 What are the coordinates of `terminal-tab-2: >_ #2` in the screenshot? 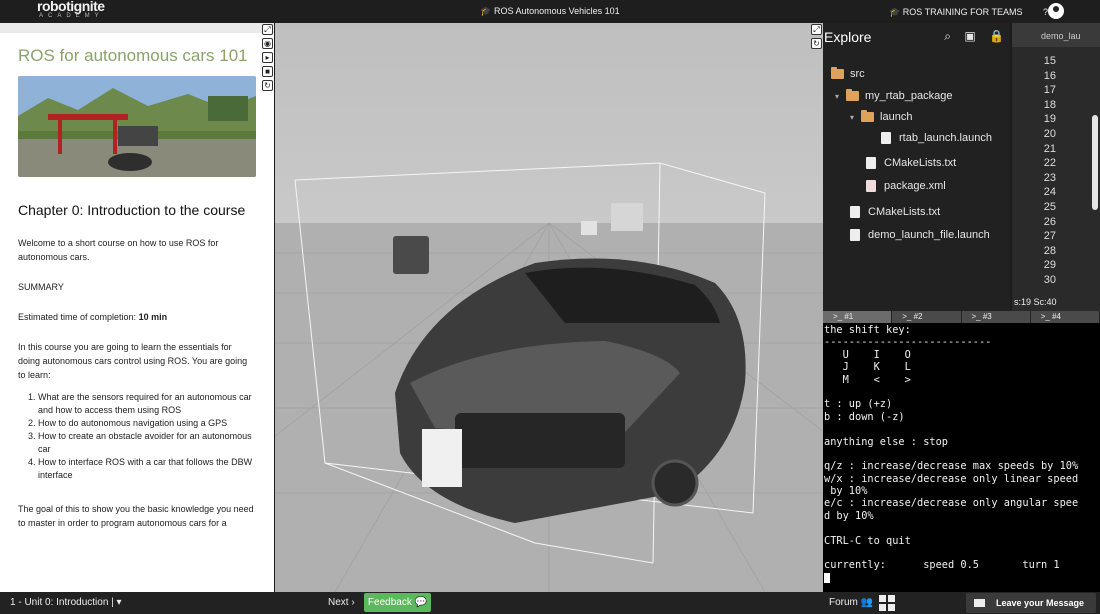 It's located at (927, 317).